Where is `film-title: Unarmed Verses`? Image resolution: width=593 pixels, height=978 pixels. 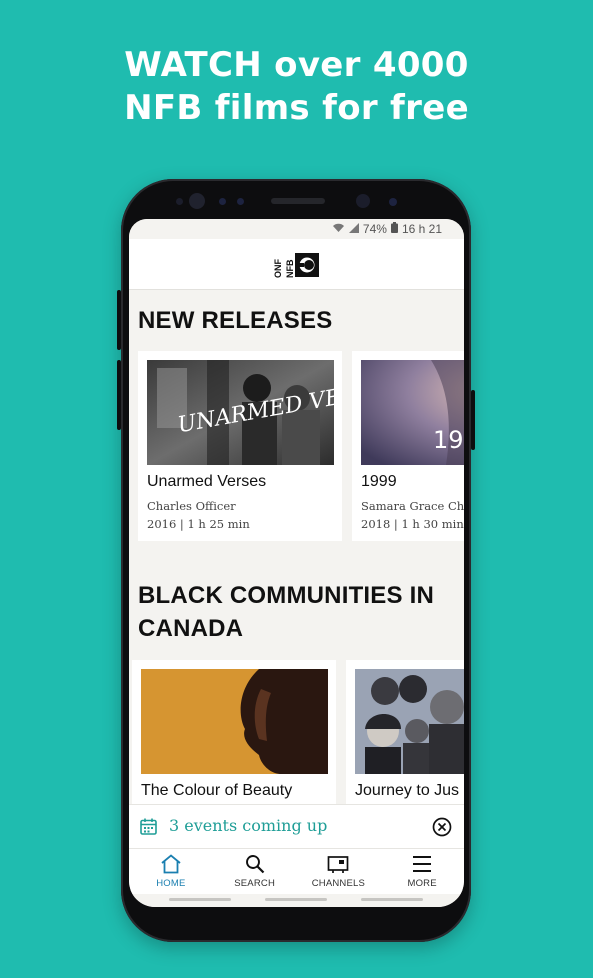
film-title: Unarmed Verses is located at coordinates (207, 481).